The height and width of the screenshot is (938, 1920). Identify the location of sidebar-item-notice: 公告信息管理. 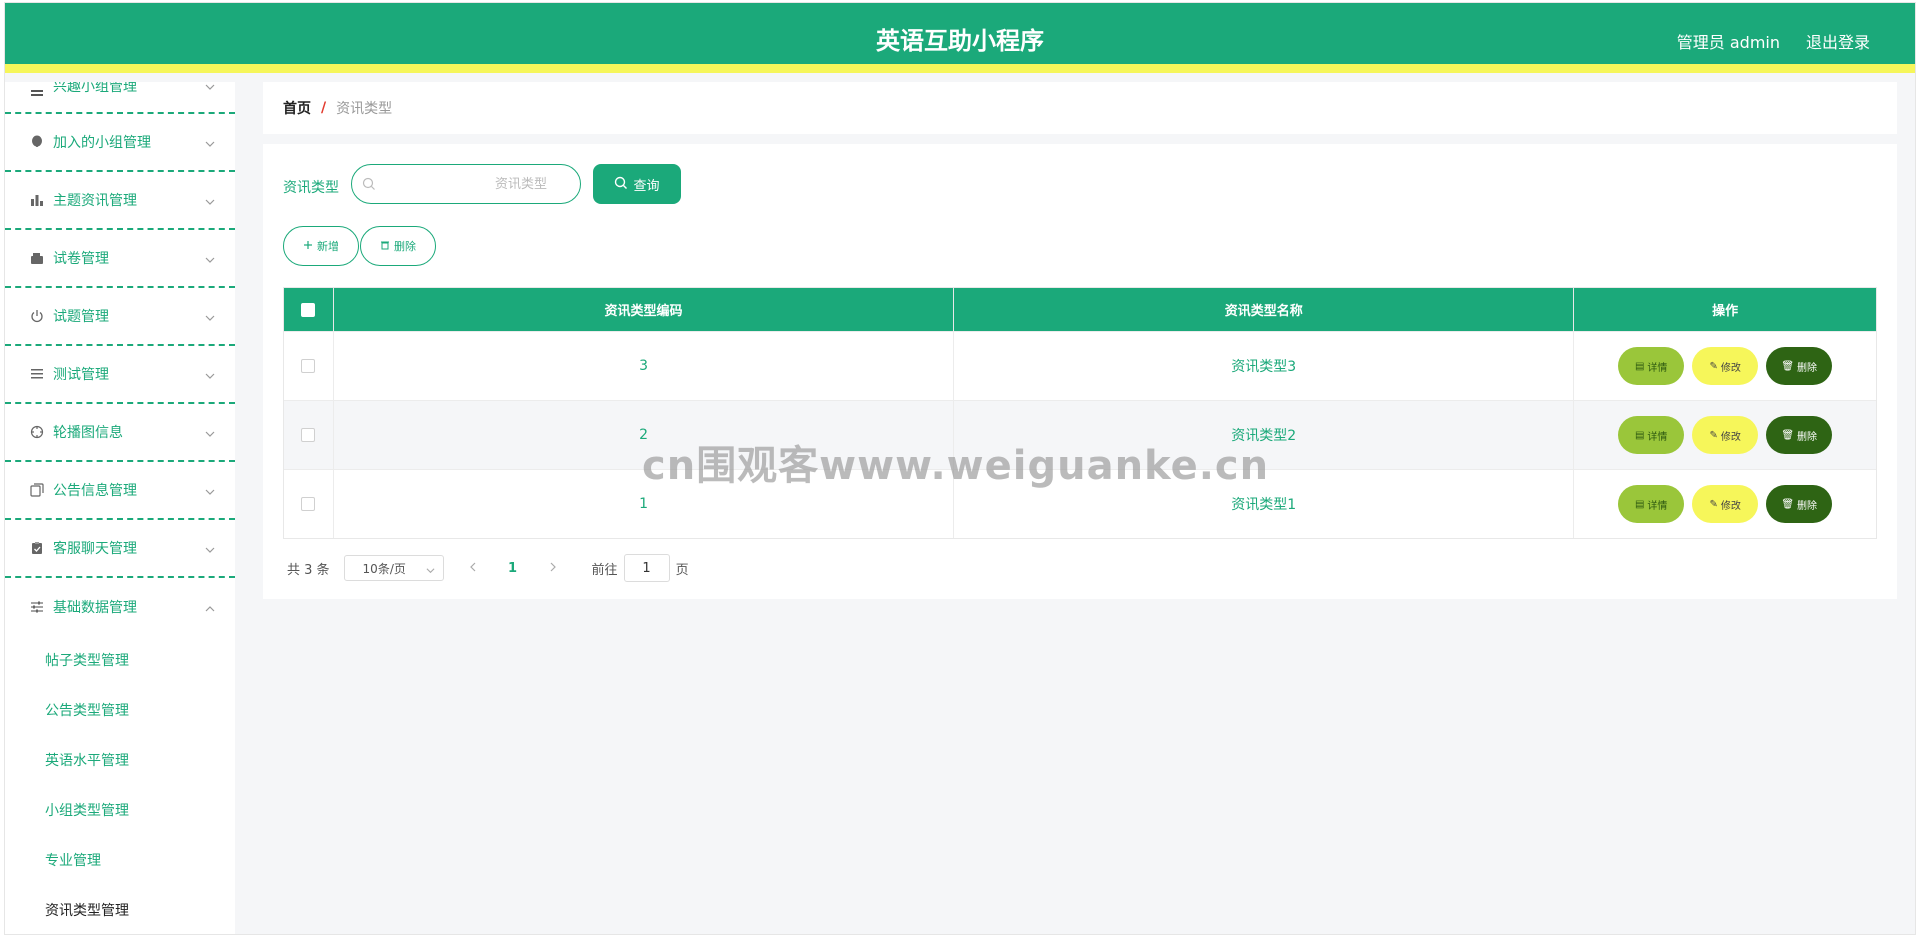
(120, 491).